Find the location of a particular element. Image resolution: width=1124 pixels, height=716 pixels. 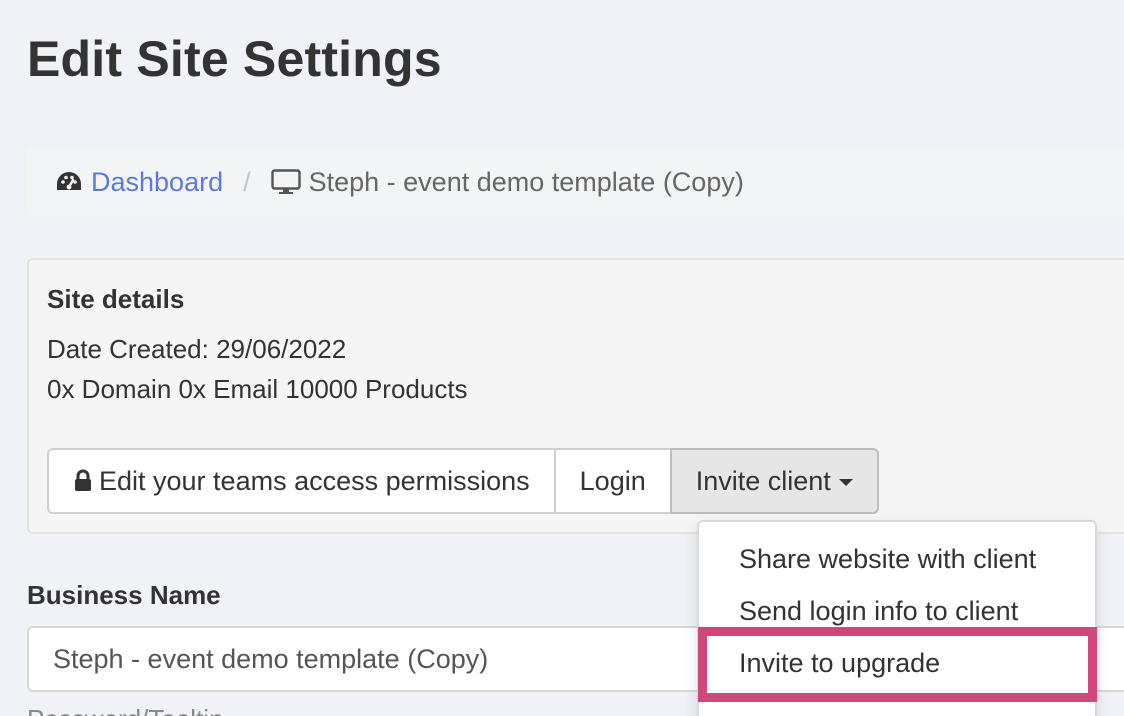

caret-down-icon is located at coordinates (845, 482).